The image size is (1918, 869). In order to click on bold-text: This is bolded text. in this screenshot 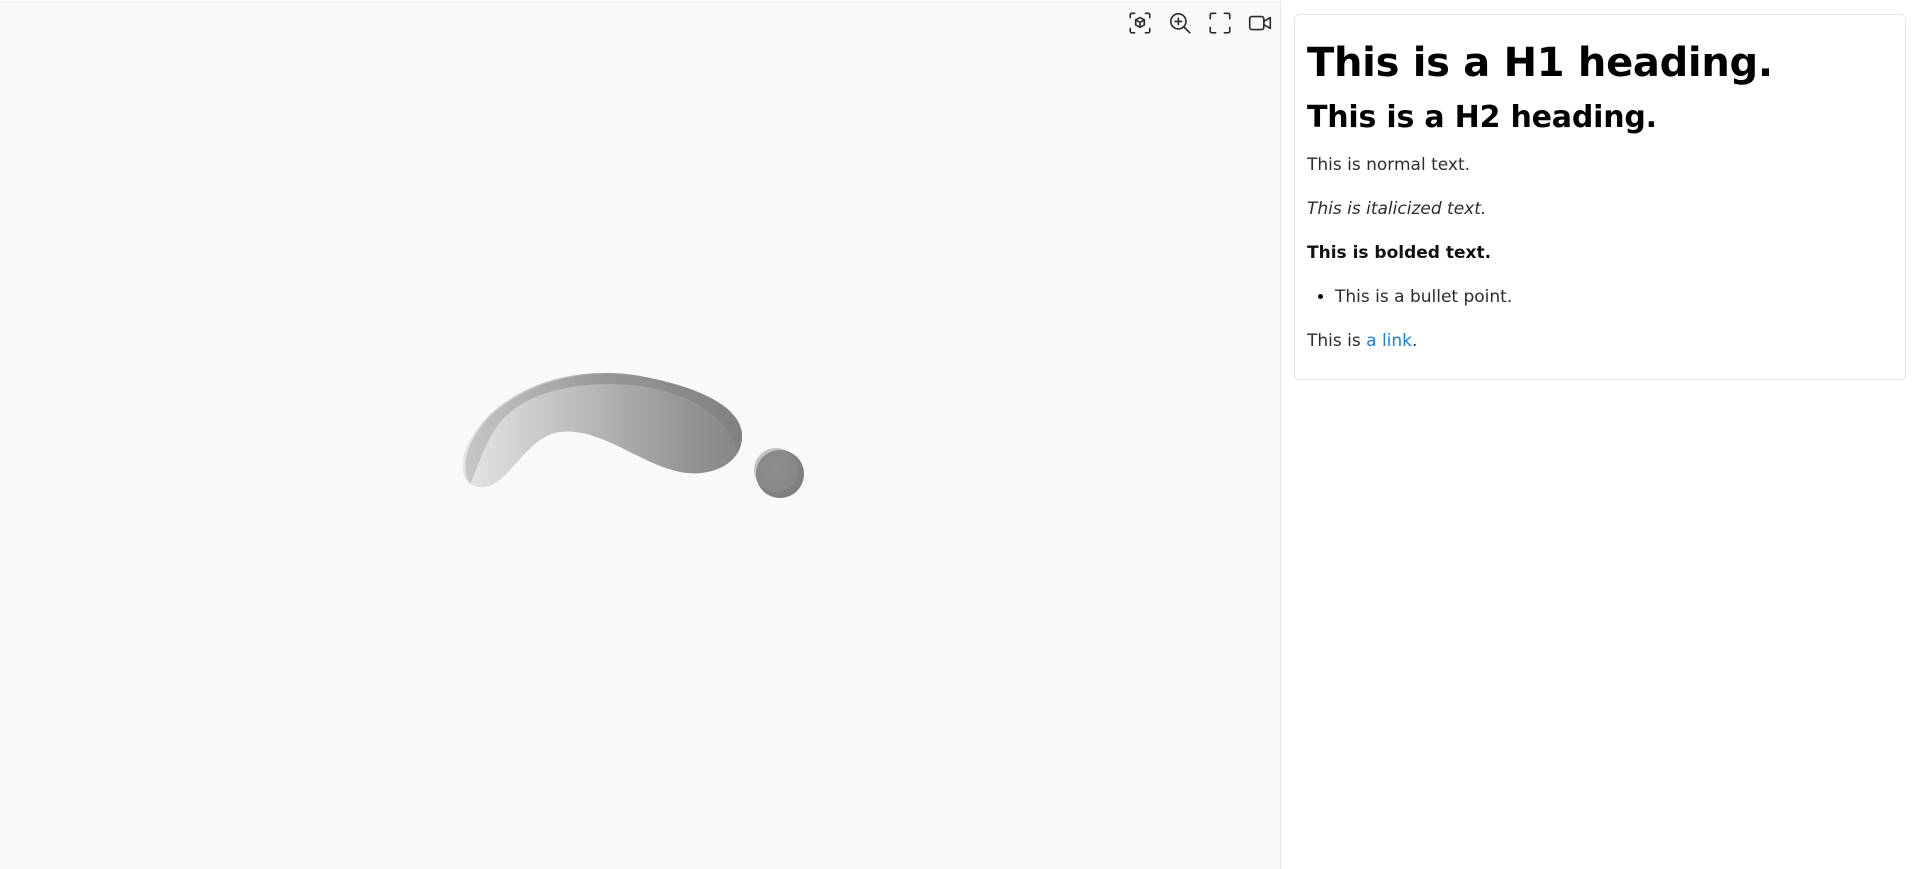, I will do `click(1399, 253)`.